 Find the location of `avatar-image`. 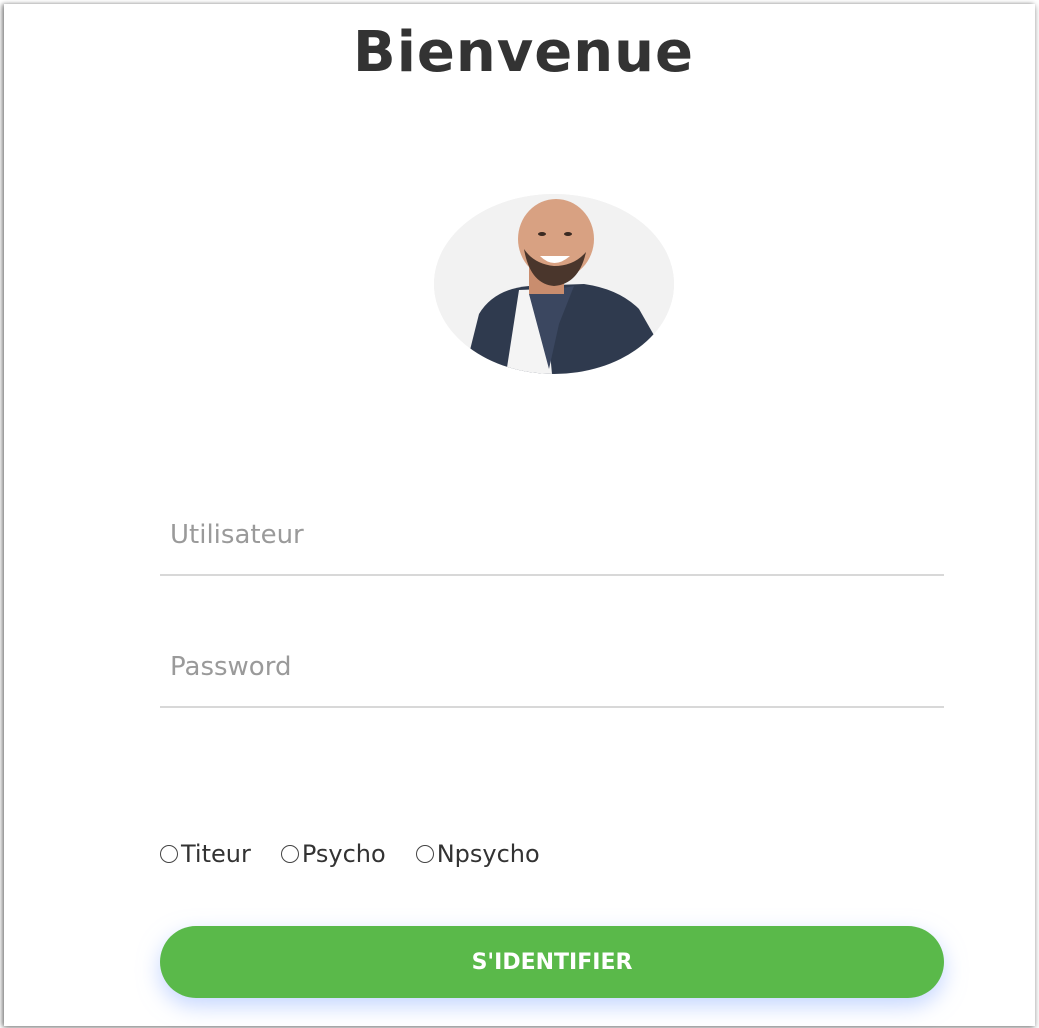

avatar-image is located at coordinates (554, 284).